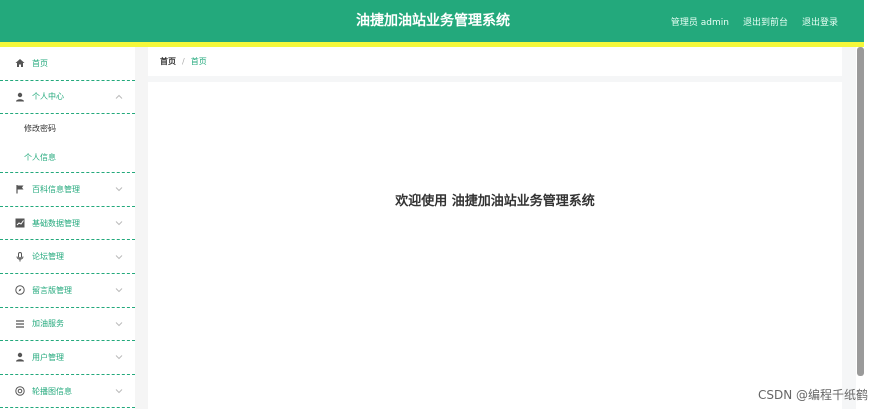 The image size is (876, 409). What do you see at coordinates (20, 257) in the screenshot?
I see `mic-icon` at bounding box center [20, 257].